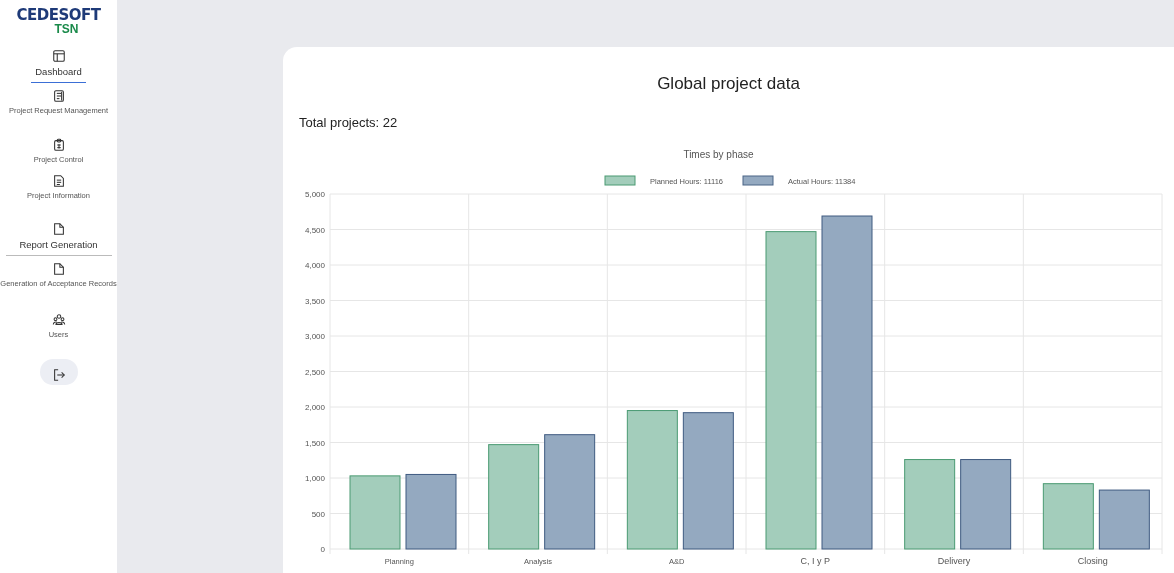 Image resolution: width=1174 pixels, height=573 pixels. Describe the element at coordinates (58, 56) in the screenshot. I see `layout-icon` at that location.